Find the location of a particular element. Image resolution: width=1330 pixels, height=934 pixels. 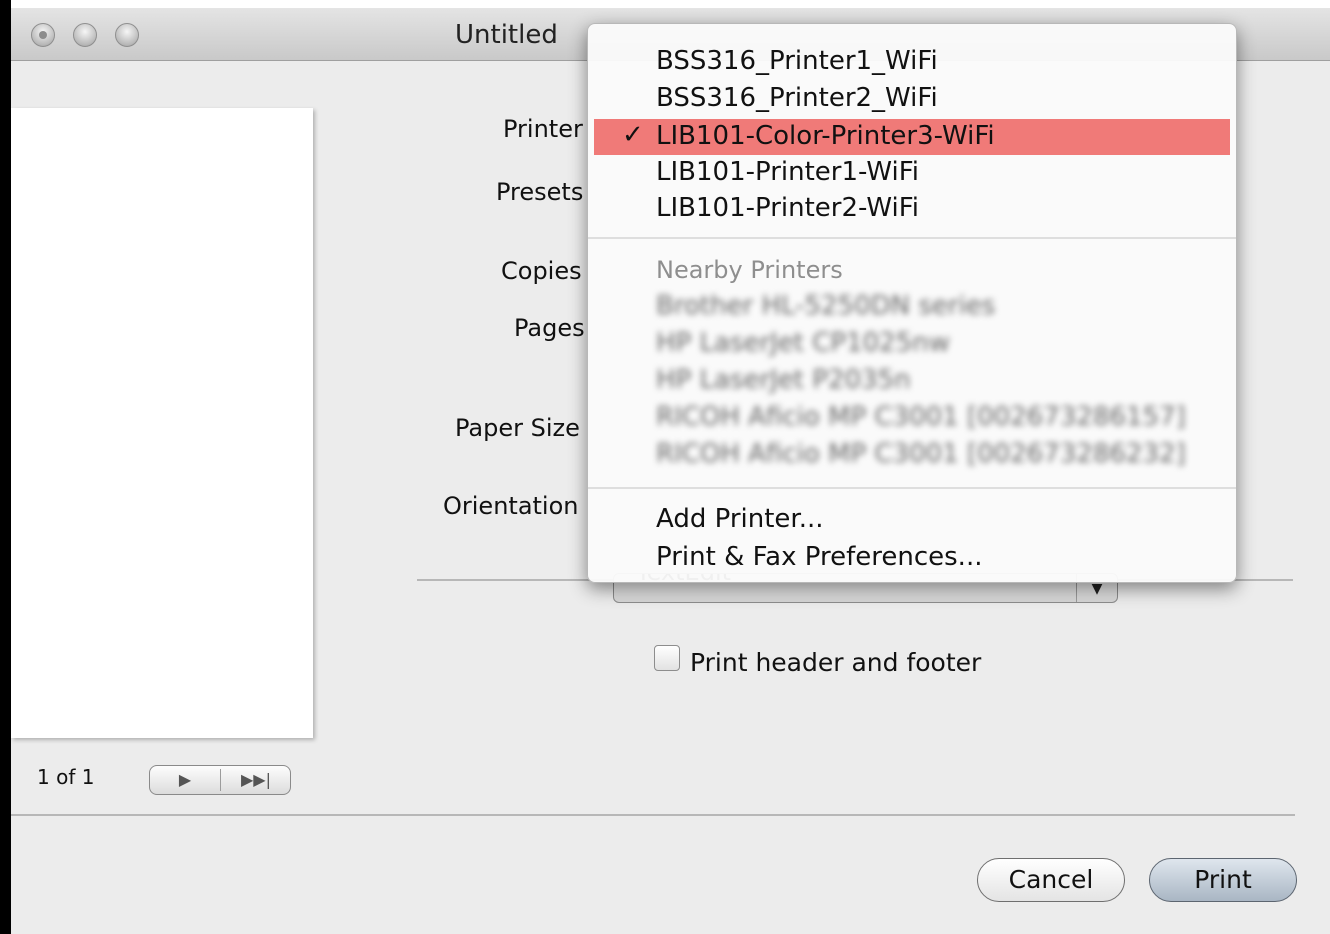

menu-item-printer: BSS316_Printer2_WiFi is located at coordinates (912, 99).